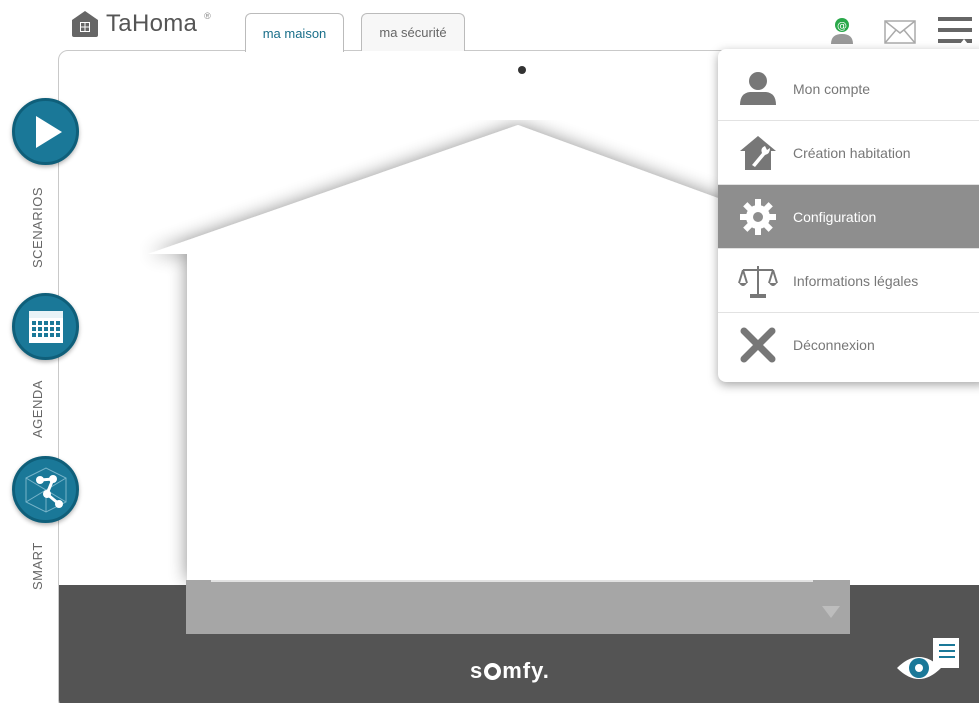 This screenshot has width=979, height=703. What do you see at coordinates (294, 32) in the screenshot?
I see `tab-ma-maison: ma maison` at bounding box center [294, 32].